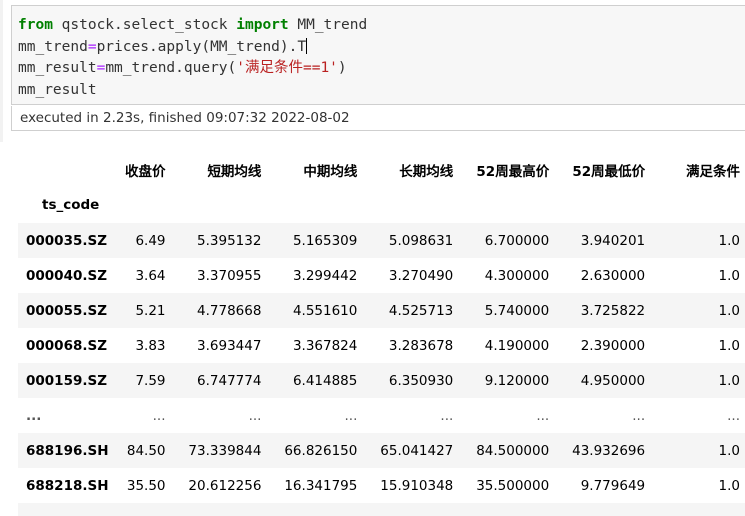  Describe the element at coordinates (325, 275) in the screenshot. I see `table-cell: 3.299442` at that location.